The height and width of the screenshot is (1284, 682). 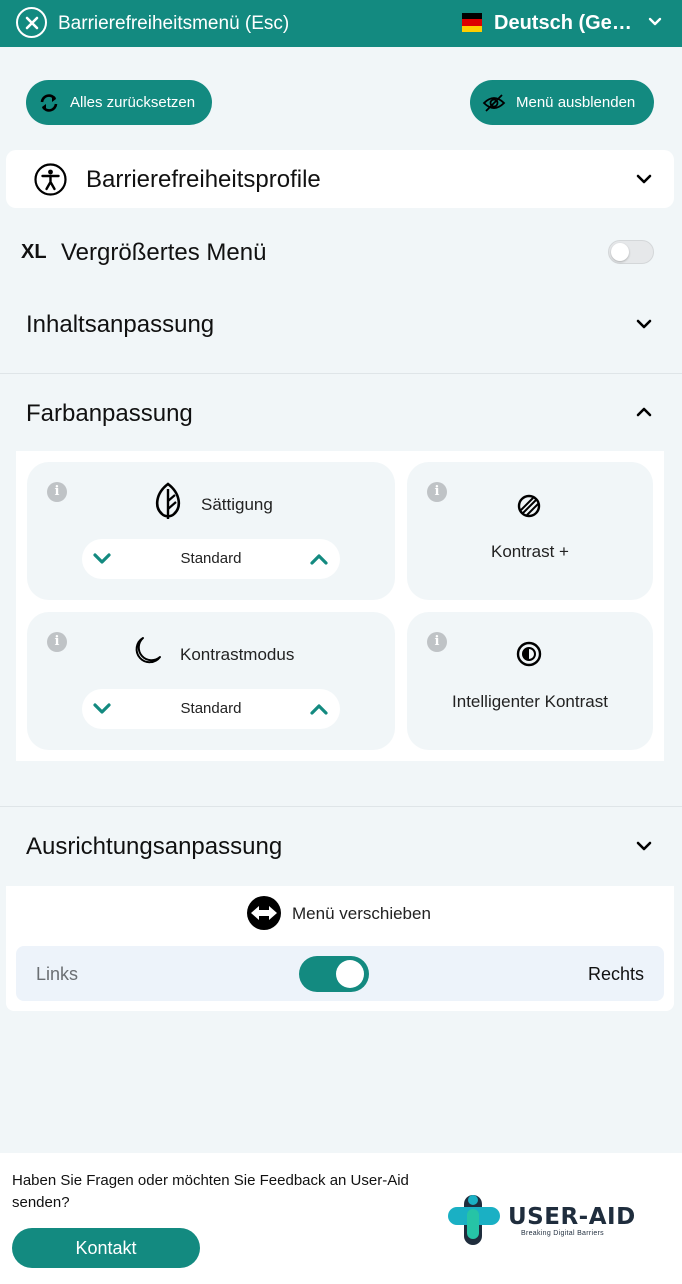 I want to click on contrast-mode-value: Standard, so click(x=211, y=708).